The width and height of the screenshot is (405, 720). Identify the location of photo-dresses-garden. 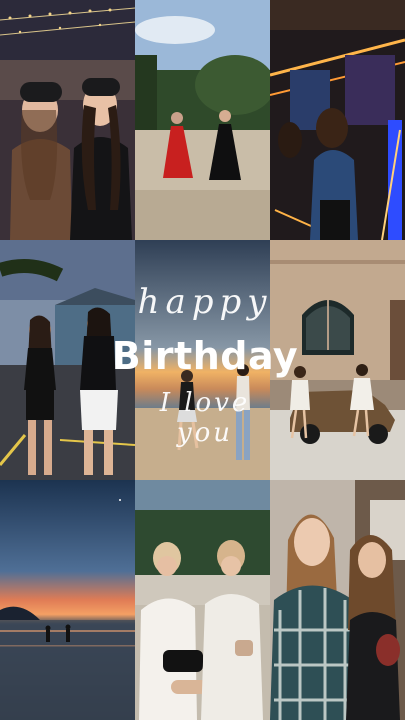
(202, 120).